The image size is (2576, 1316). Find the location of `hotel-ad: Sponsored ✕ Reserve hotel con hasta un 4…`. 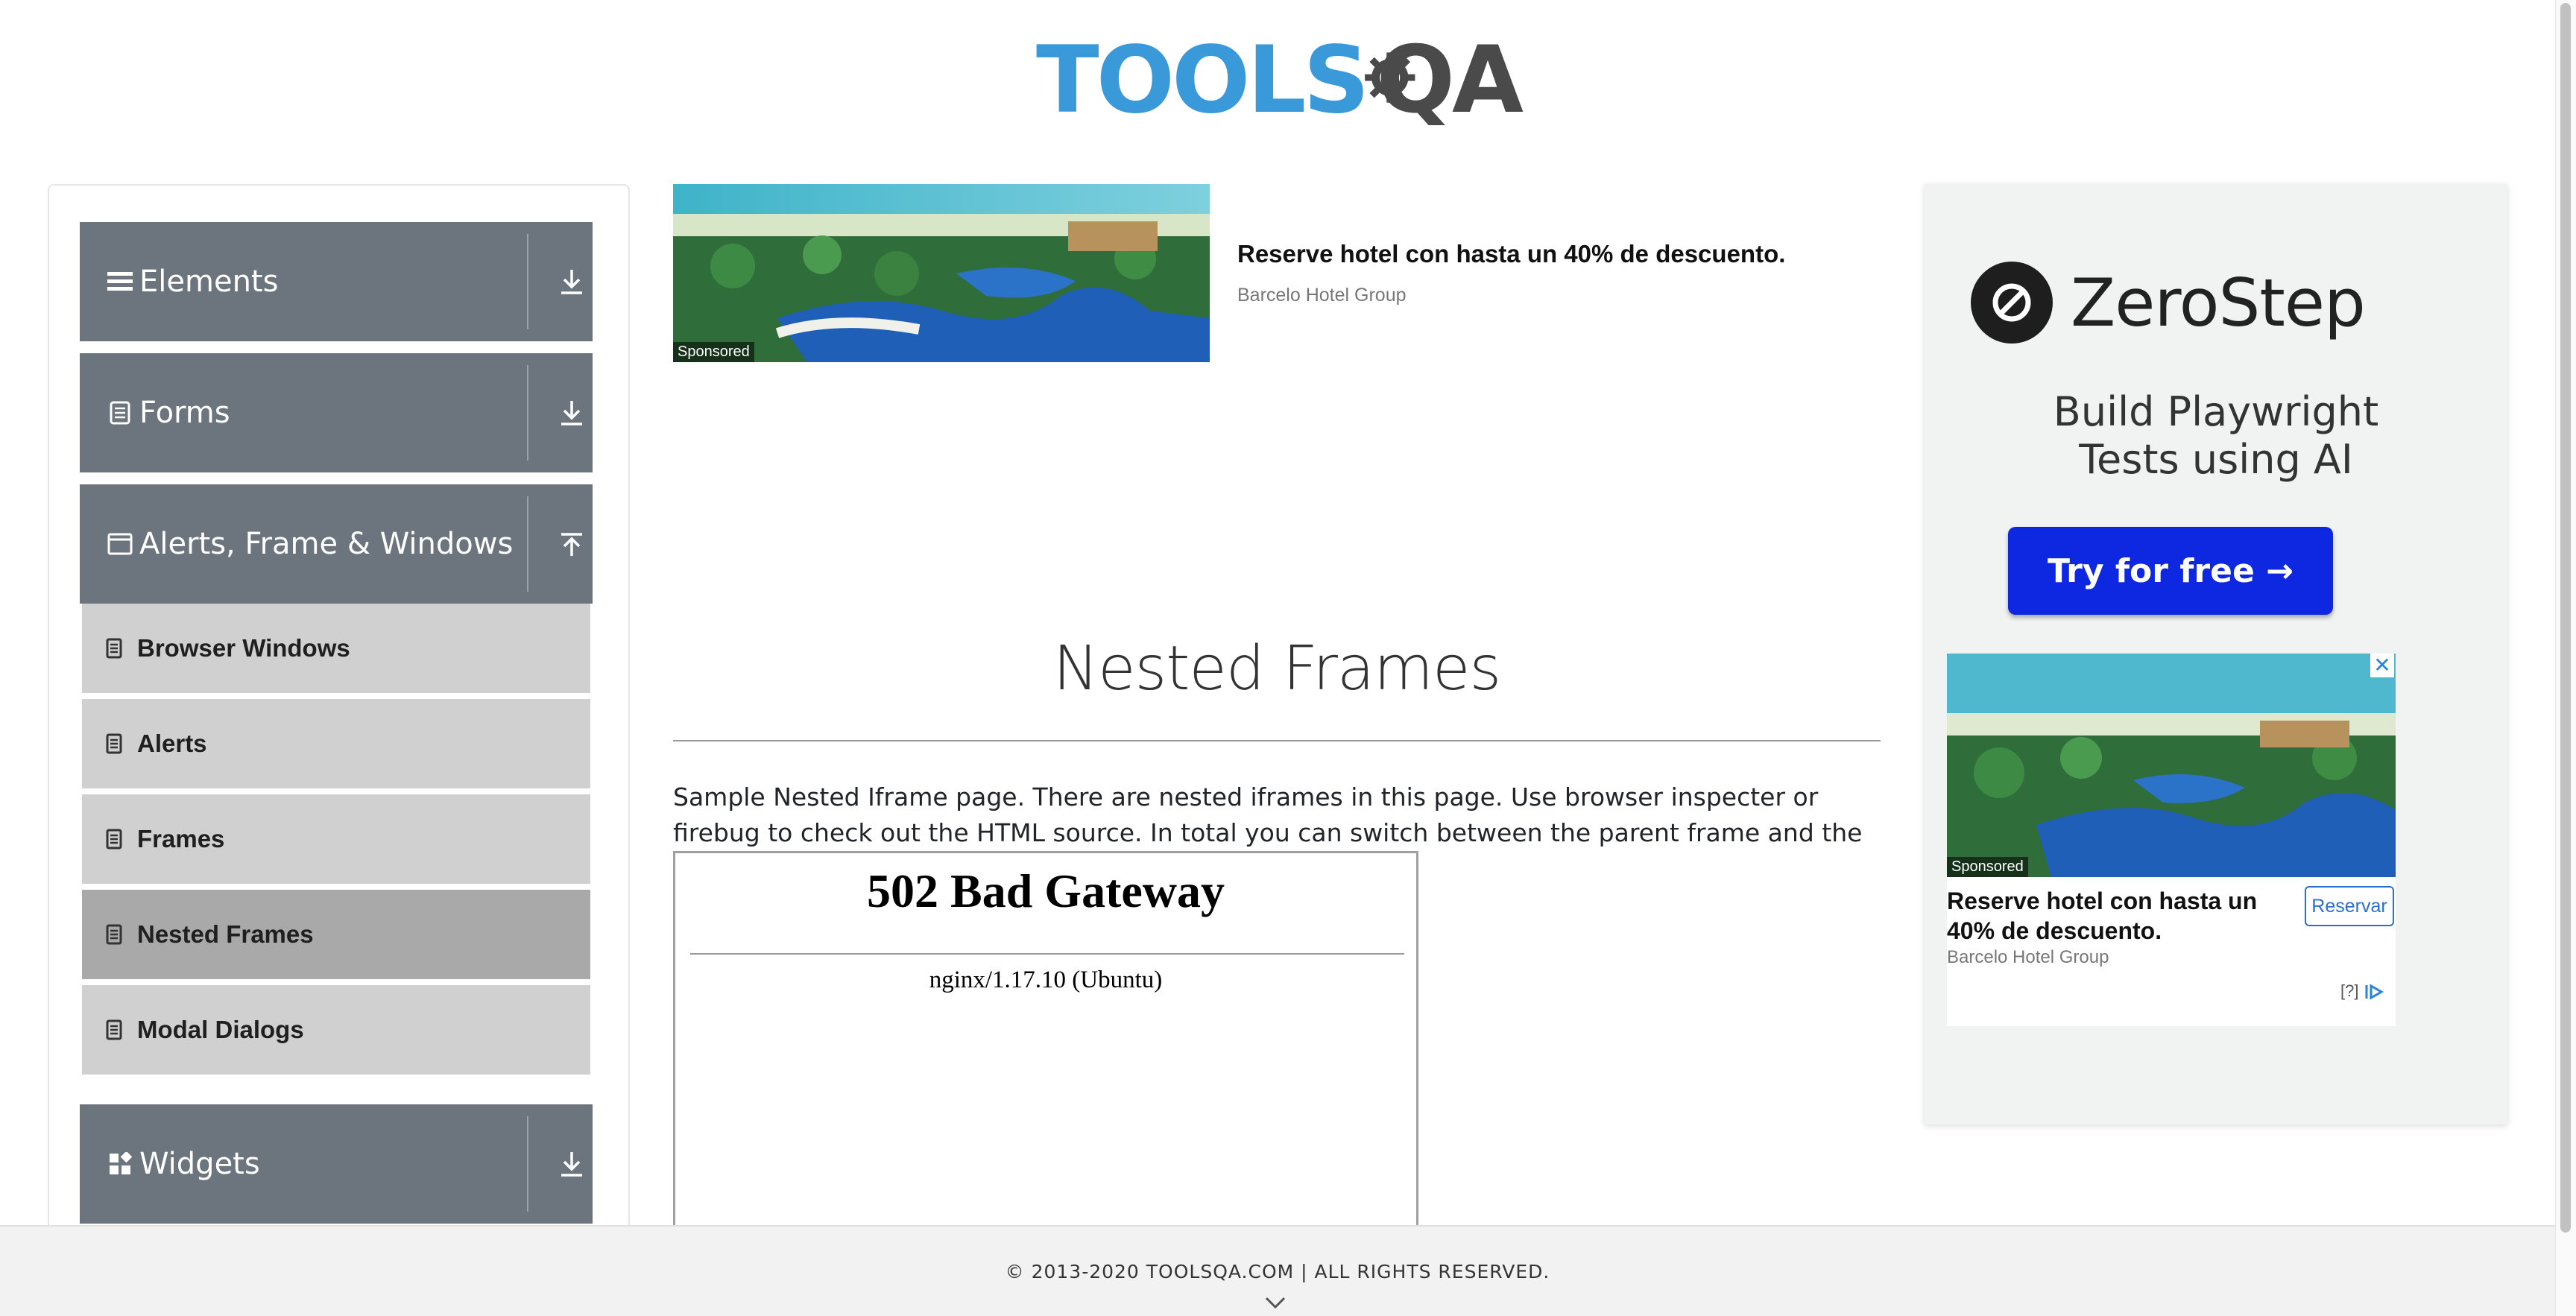

hotel-ad: Sponsored ✕ Reserve hotel con hasta un 4… is located at coordinates (2172, 840).